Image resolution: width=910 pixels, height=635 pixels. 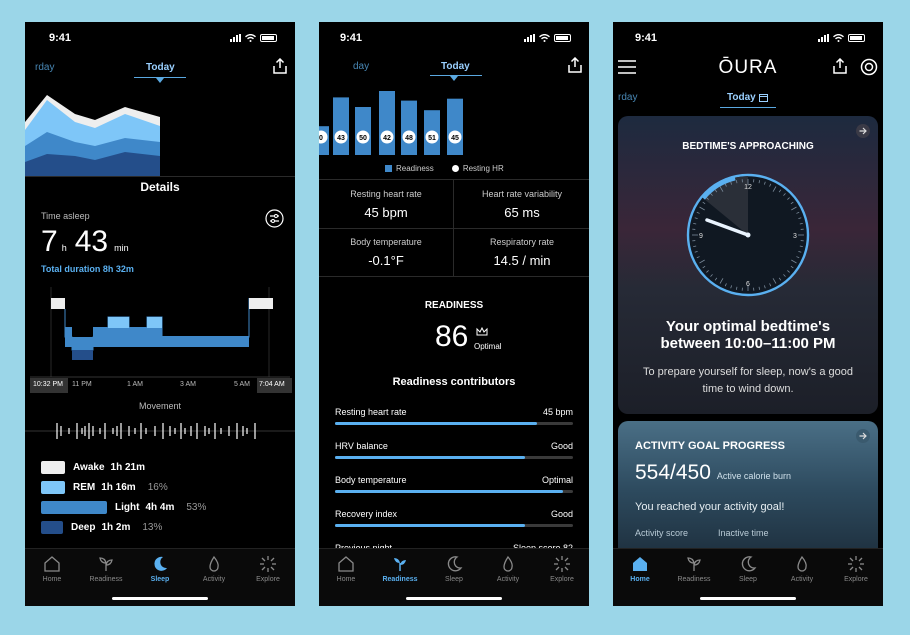 What do you see at coordinates (748, 598) in the screenshot?
I see `home-indicator` at bounding box center [748, 598].